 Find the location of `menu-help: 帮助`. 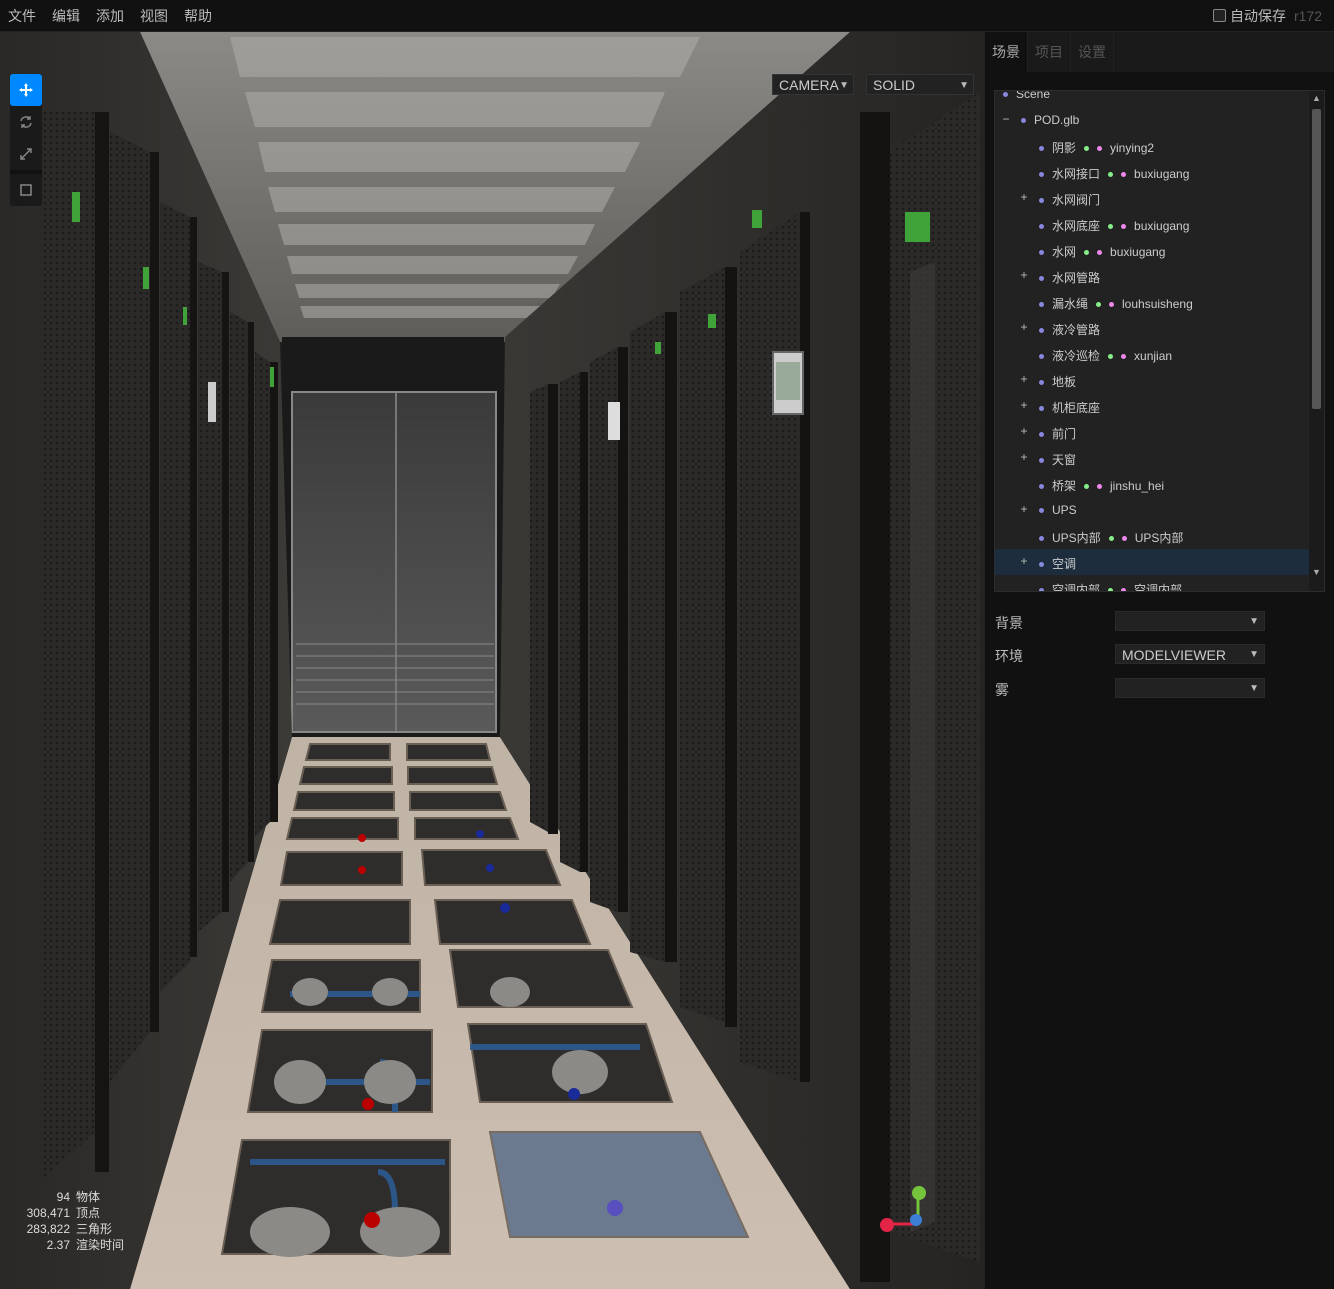

menu-help: 帮助 is located at coordinates (198, 16).